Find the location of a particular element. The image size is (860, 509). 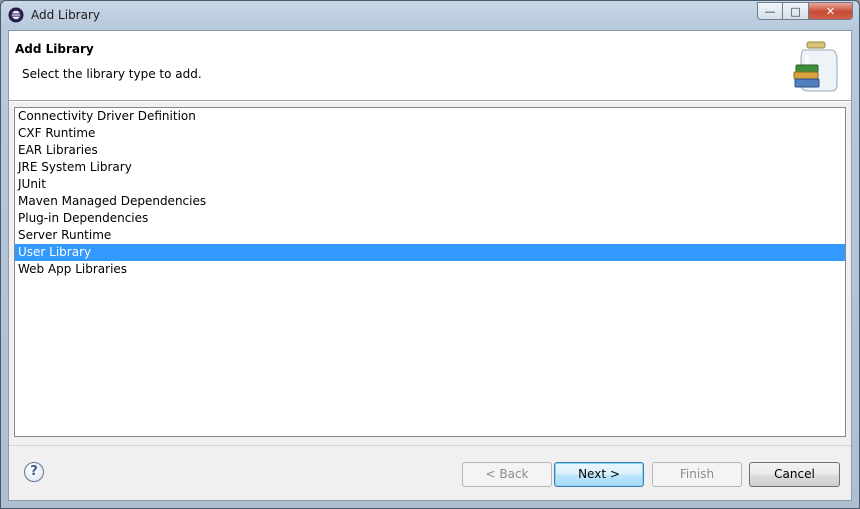

list-item: Web App Libraries is located at coordinates (430, 269).